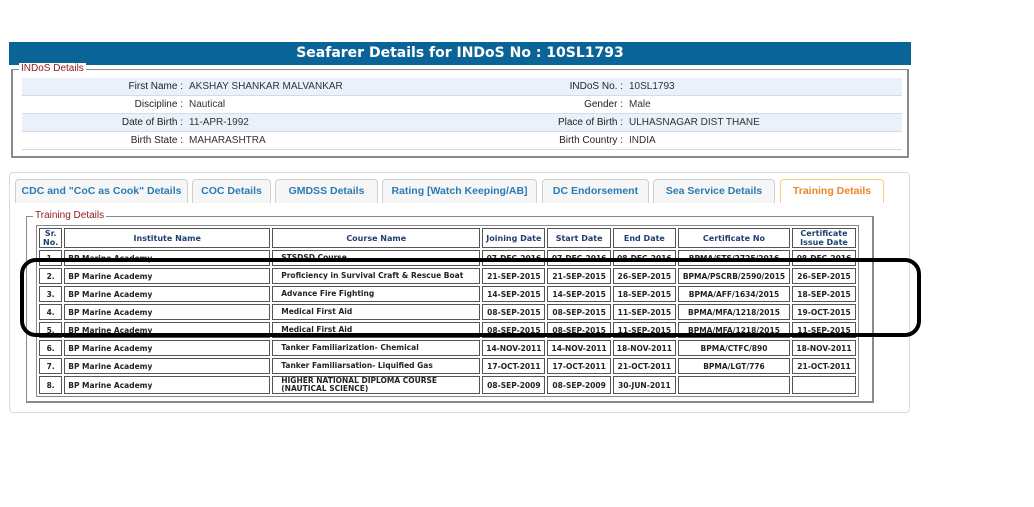 This screenshot has width=1034, height=507. What do you see at coordinates (603, 104) in the screenshot?
I see `field-label: Gender :` at bounding box center [603, 104].